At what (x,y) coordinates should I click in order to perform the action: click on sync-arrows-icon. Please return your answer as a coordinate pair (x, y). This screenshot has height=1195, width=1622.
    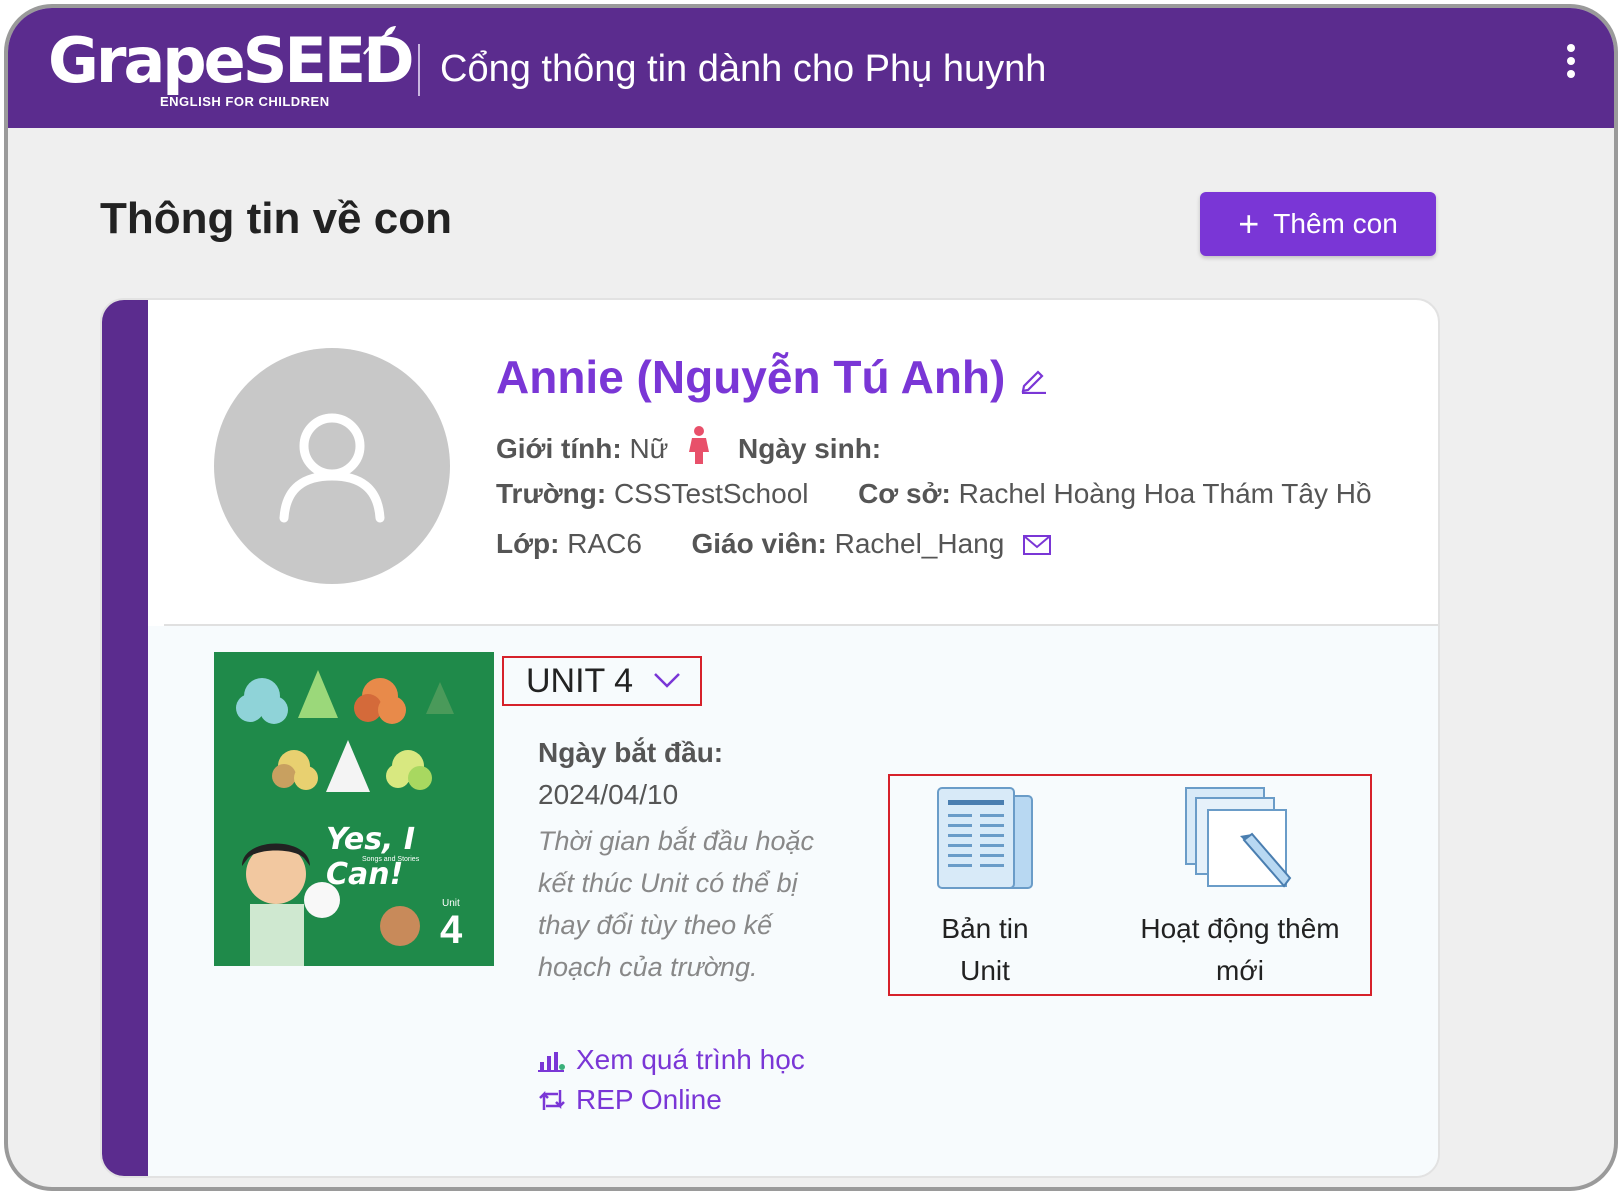
    Looking at the image, I should click on (552, 1100).